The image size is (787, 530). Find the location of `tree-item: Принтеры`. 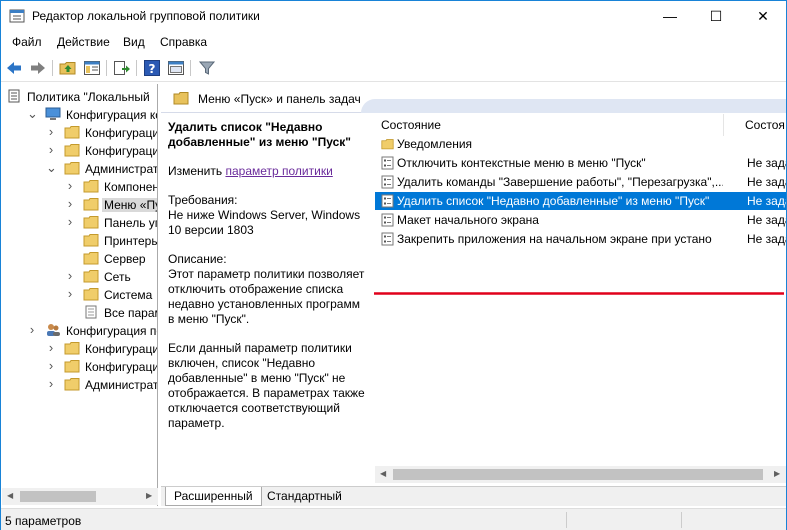

tree-item: Принтеры is located at coordinates (79, 241).